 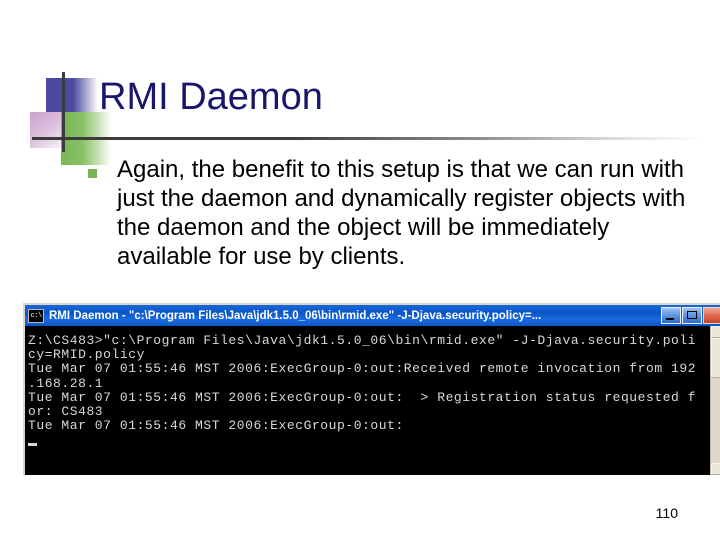 What do you see at coordinates (66, 383) in the screenshot?
I see `console-line: .168.28.1` at bounding box center [66, 383].